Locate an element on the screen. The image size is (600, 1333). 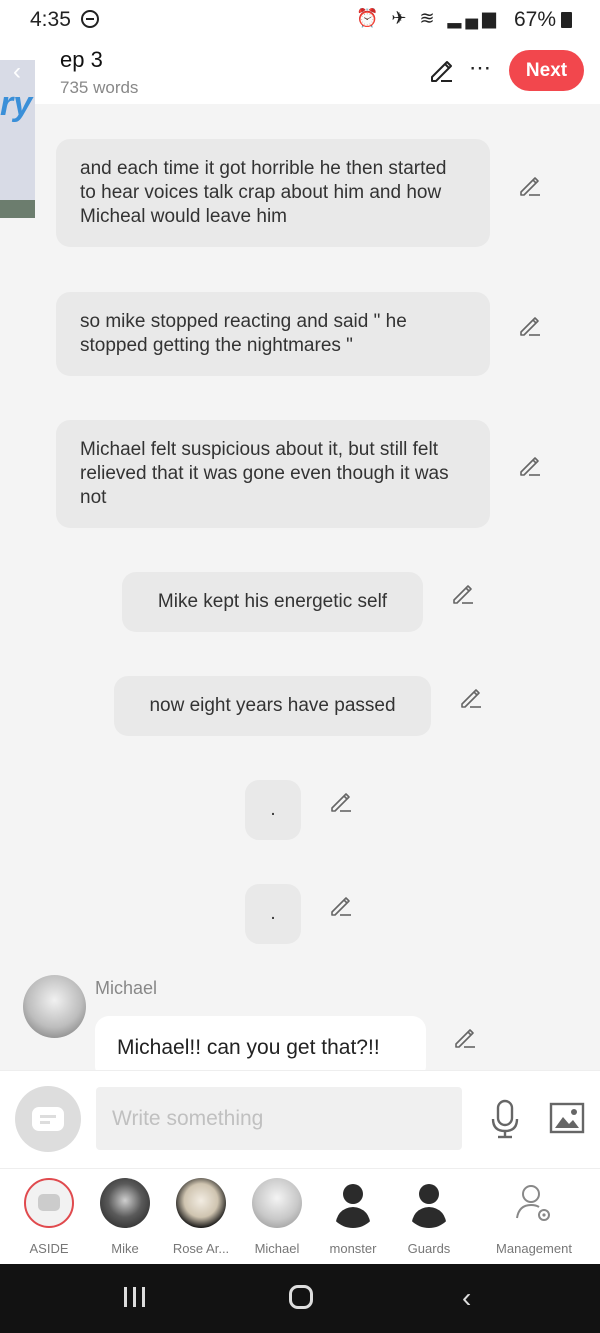
michael-small-avatar is located at coordinates (277, 1203).